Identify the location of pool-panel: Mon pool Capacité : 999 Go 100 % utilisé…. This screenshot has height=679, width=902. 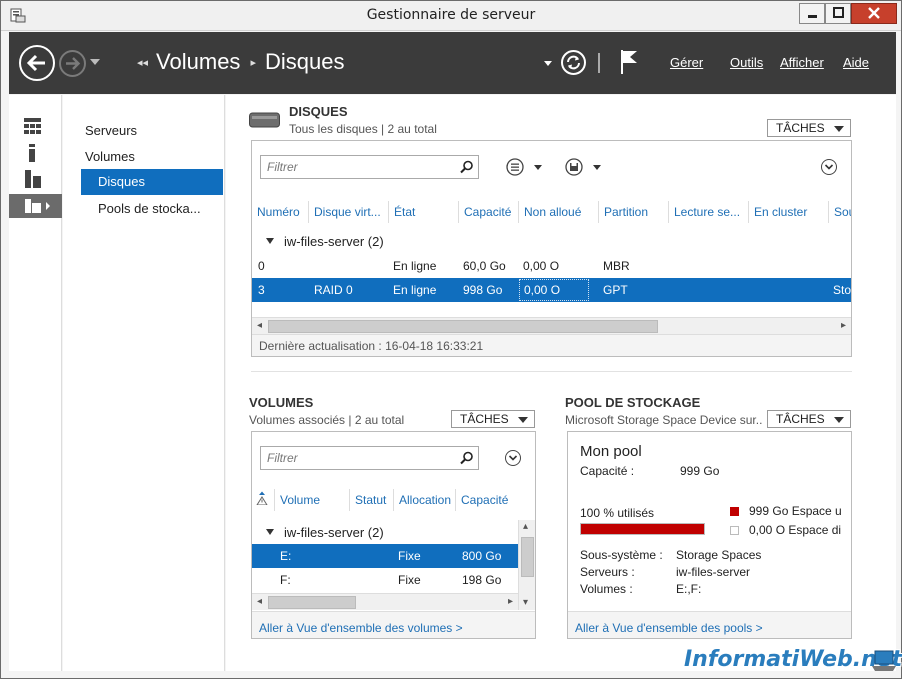
(709, 535).